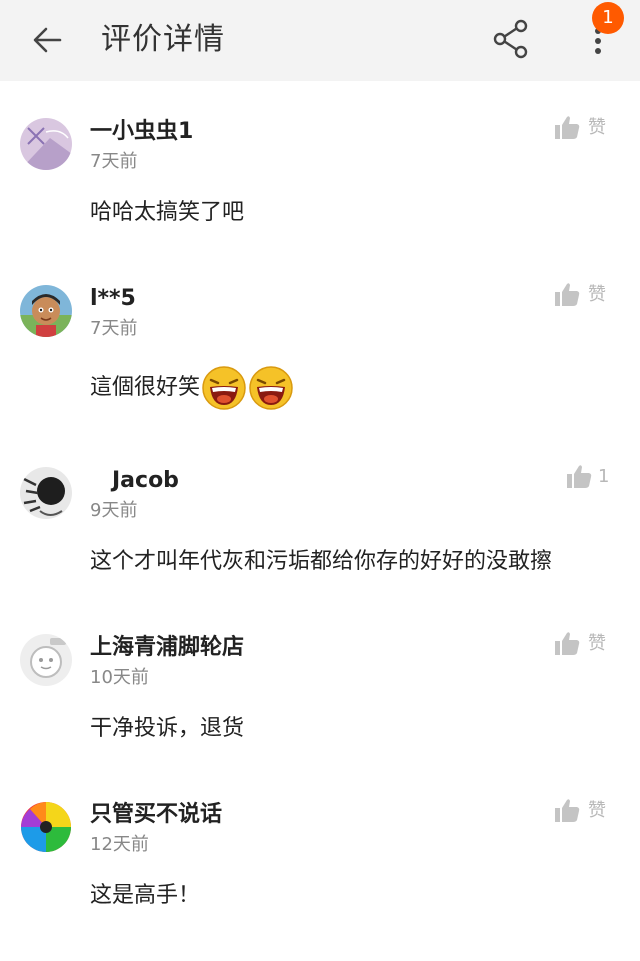 This screenshot has width=640, height=961. Describe the element at coordinates (321, 561) in the screenshot. I see `comment-text: 这个才叫年代灰和污垢都给你存的好好的没敢擦` at that location.